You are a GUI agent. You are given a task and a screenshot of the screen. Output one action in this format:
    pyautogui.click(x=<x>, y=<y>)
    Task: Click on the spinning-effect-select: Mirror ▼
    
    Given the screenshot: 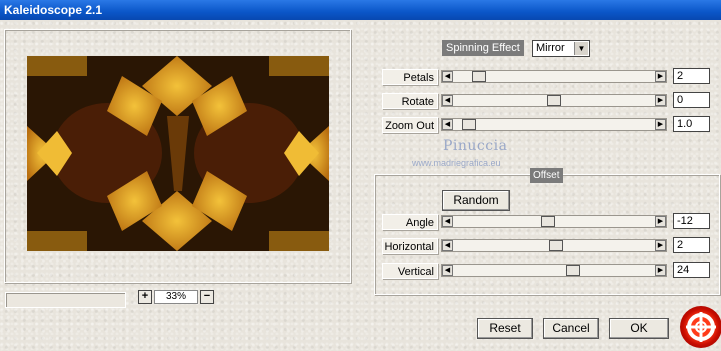 What is the action you would take?
    pyautogui.click(x=561, y=48)
    